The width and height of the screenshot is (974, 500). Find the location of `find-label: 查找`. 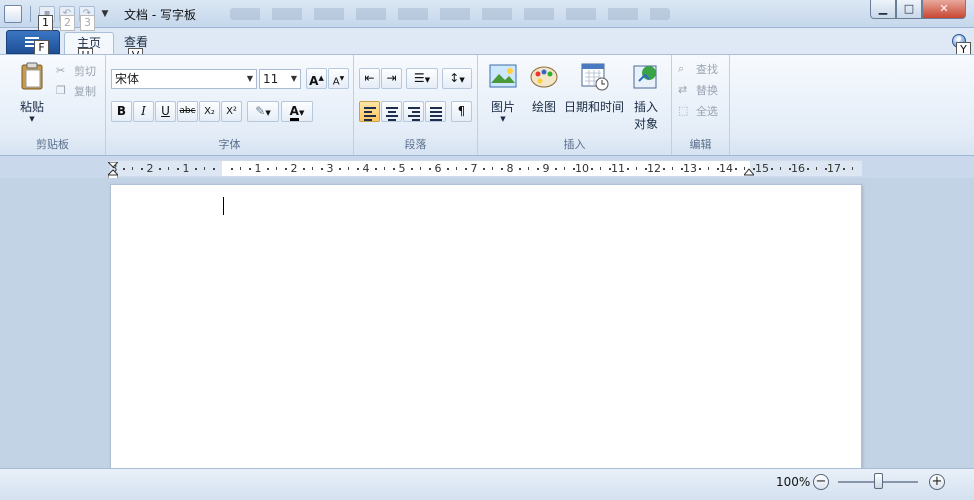

find-label: 查找 is located at coordinates (707, 69).